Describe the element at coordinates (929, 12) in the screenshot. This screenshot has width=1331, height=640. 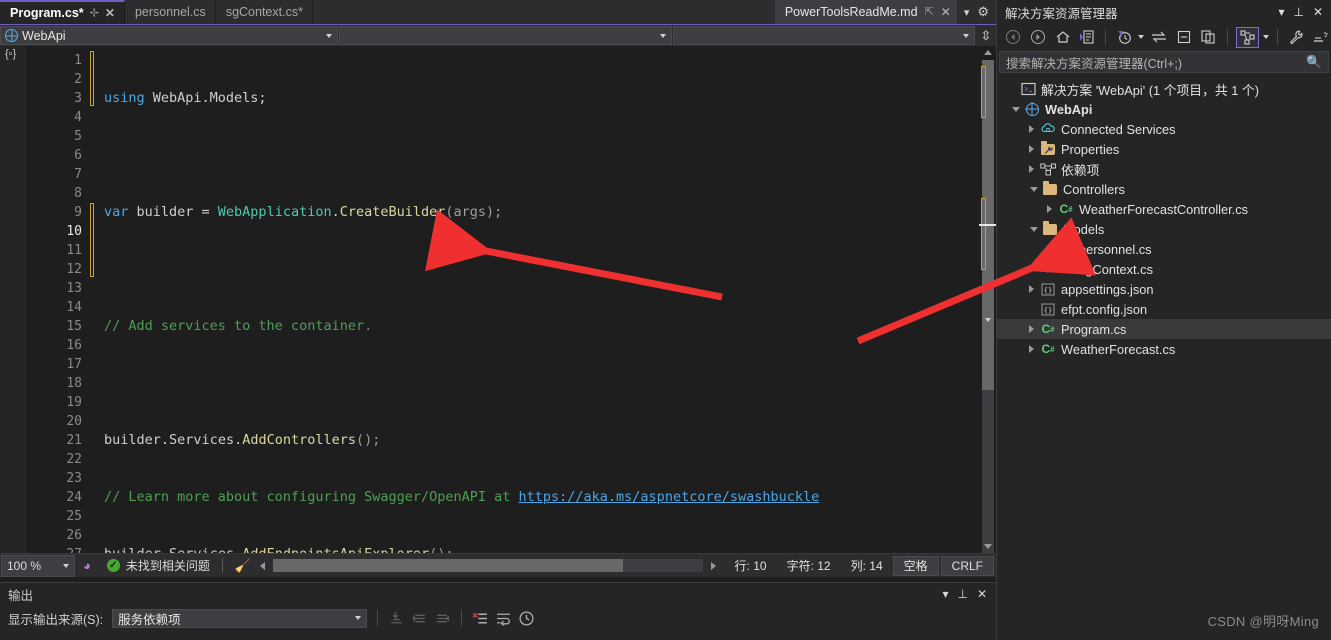
I see `preview-tab-icon: ⇱` at that location.